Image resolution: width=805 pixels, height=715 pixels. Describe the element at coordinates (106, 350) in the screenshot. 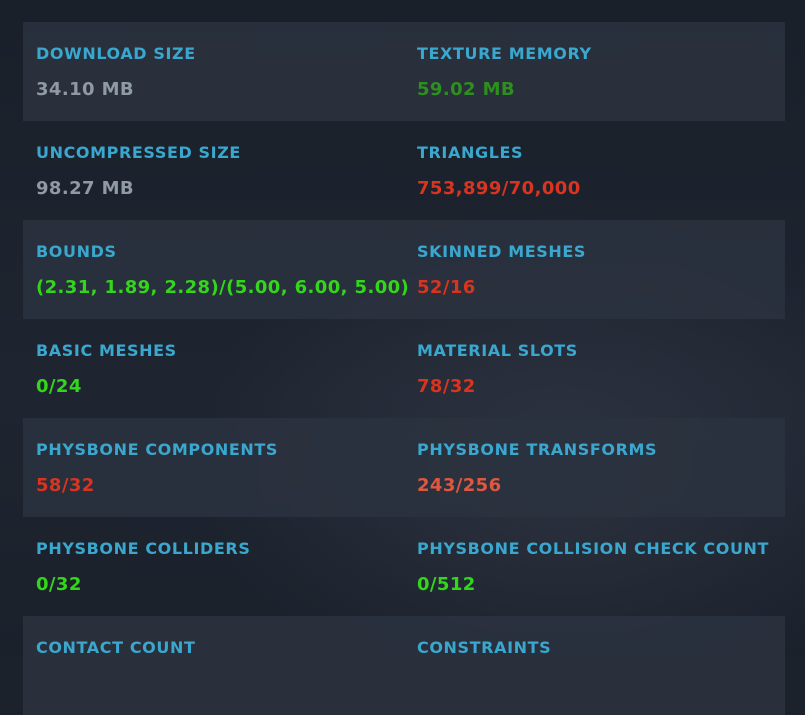

I see `stat-label: BASIC MESHES` at that location.